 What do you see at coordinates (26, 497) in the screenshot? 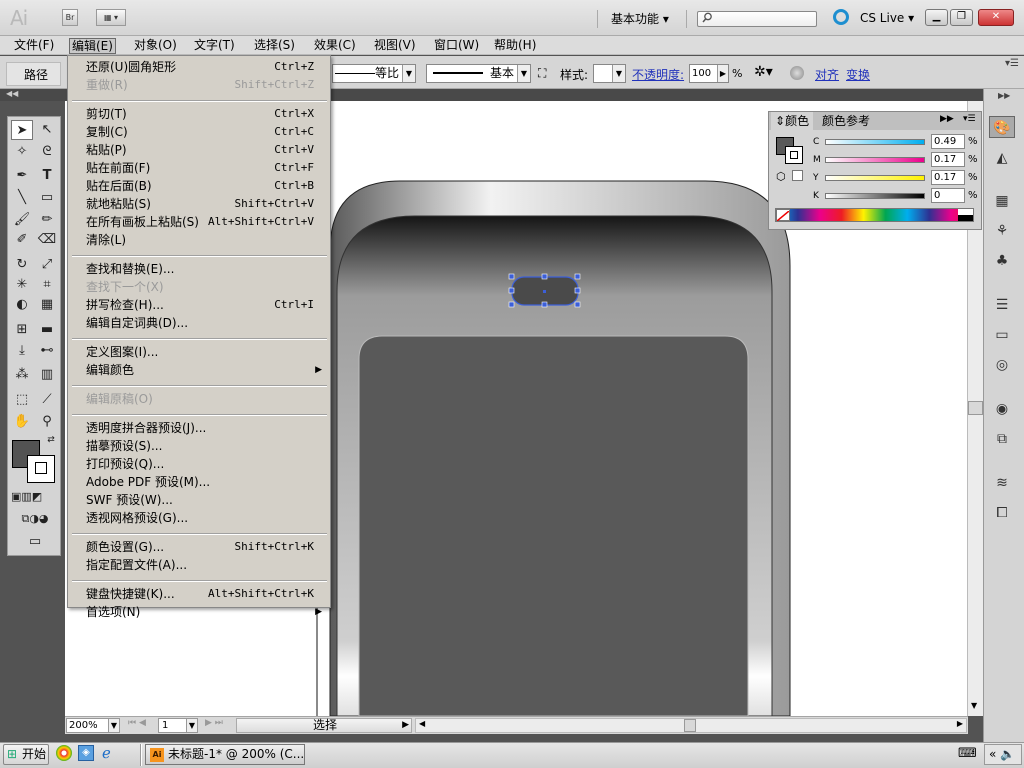
I see `color-mode-icons: ▣▥◩` at bounding box center [26, 497].